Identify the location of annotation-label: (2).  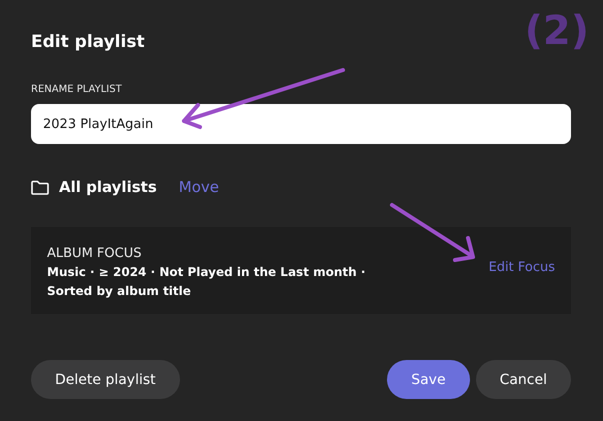
(556, 31).